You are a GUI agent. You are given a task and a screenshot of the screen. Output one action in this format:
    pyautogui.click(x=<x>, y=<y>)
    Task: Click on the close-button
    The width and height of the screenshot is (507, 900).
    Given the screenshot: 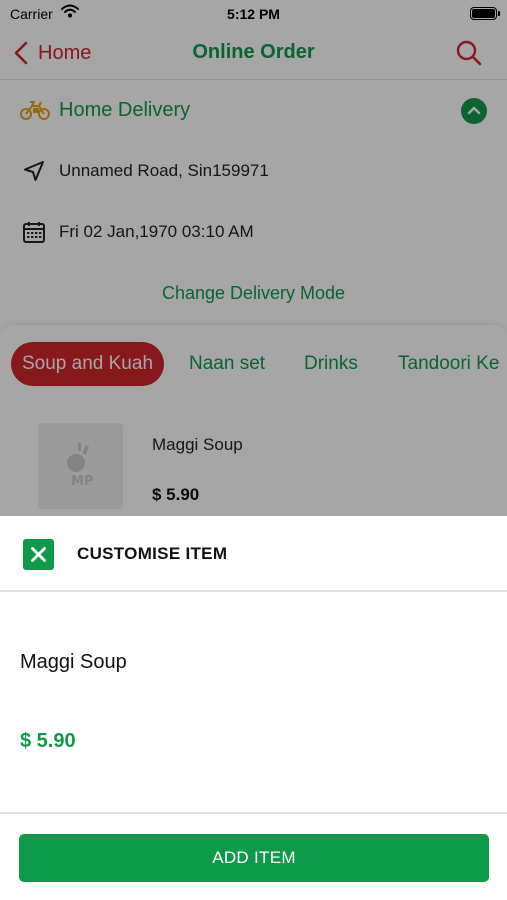 What is the action you would take?
    pyautogui.click(x=38, y=554)
    